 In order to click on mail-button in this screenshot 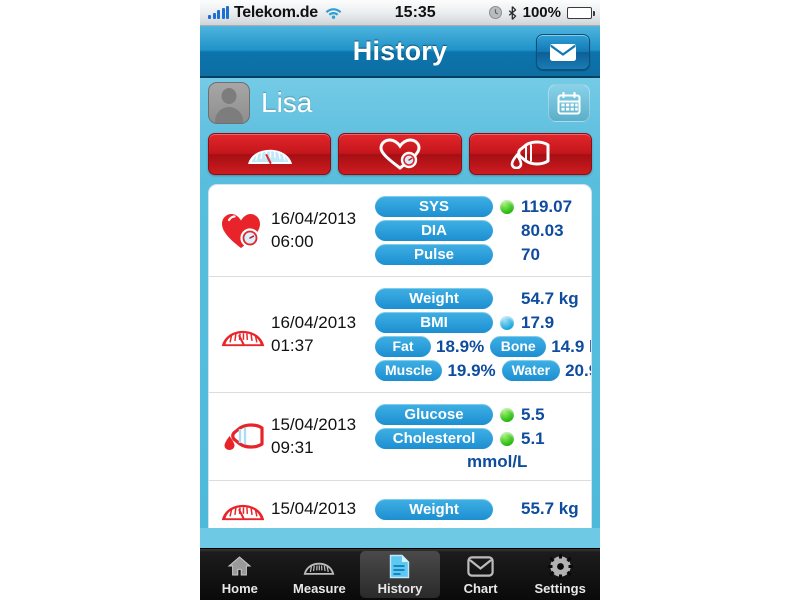, I will do `click(563, 52)`.